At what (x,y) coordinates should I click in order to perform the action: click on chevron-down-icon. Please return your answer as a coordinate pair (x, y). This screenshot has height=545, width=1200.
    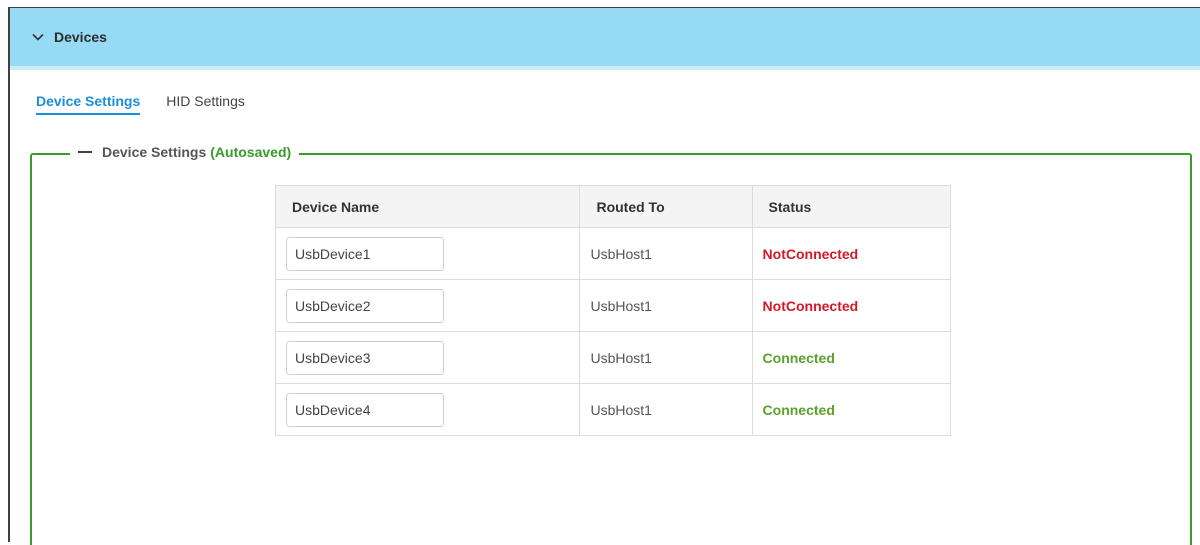
    Looking at the image, I should click on (38, 37).